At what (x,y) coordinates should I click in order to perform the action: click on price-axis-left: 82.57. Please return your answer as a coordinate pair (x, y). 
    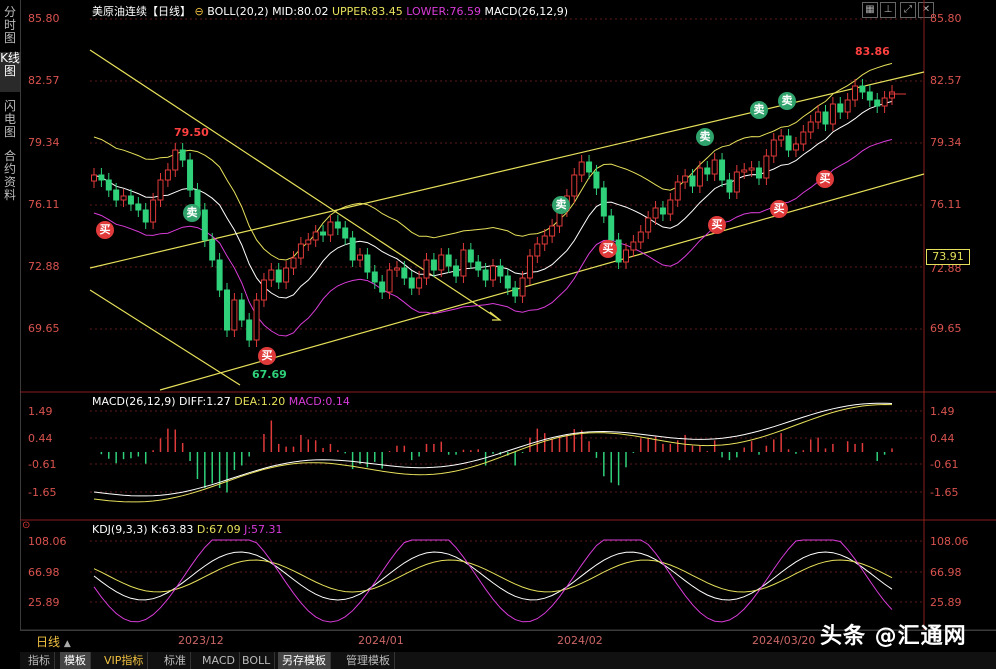
    Looking at the image, I should click on (44, 80).